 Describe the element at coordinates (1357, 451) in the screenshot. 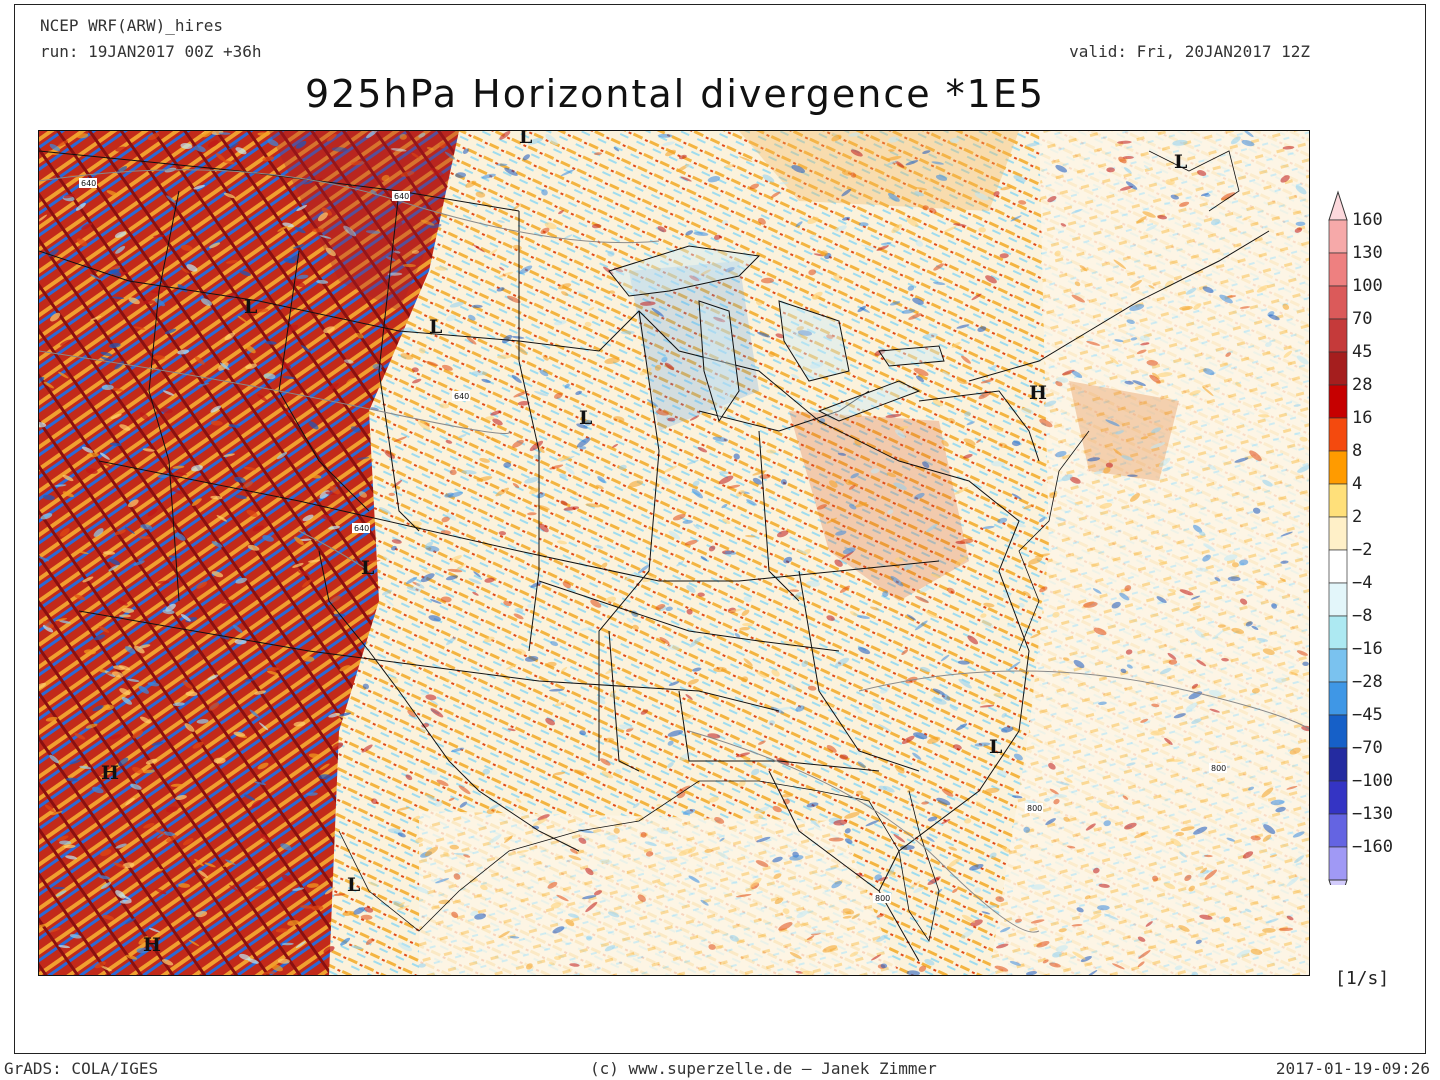

I see `colorbar-tick-label: 8` at that location.